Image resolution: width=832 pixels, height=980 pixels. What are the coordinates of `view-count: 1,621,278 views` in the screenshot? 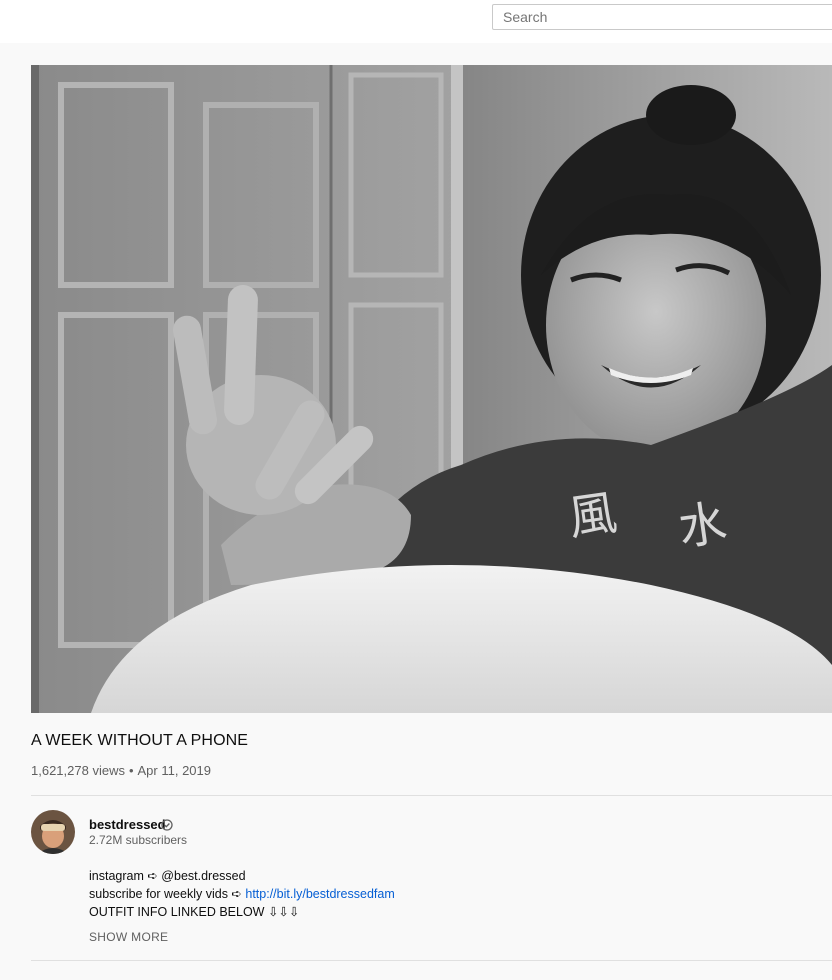 It's located at (78, 770).